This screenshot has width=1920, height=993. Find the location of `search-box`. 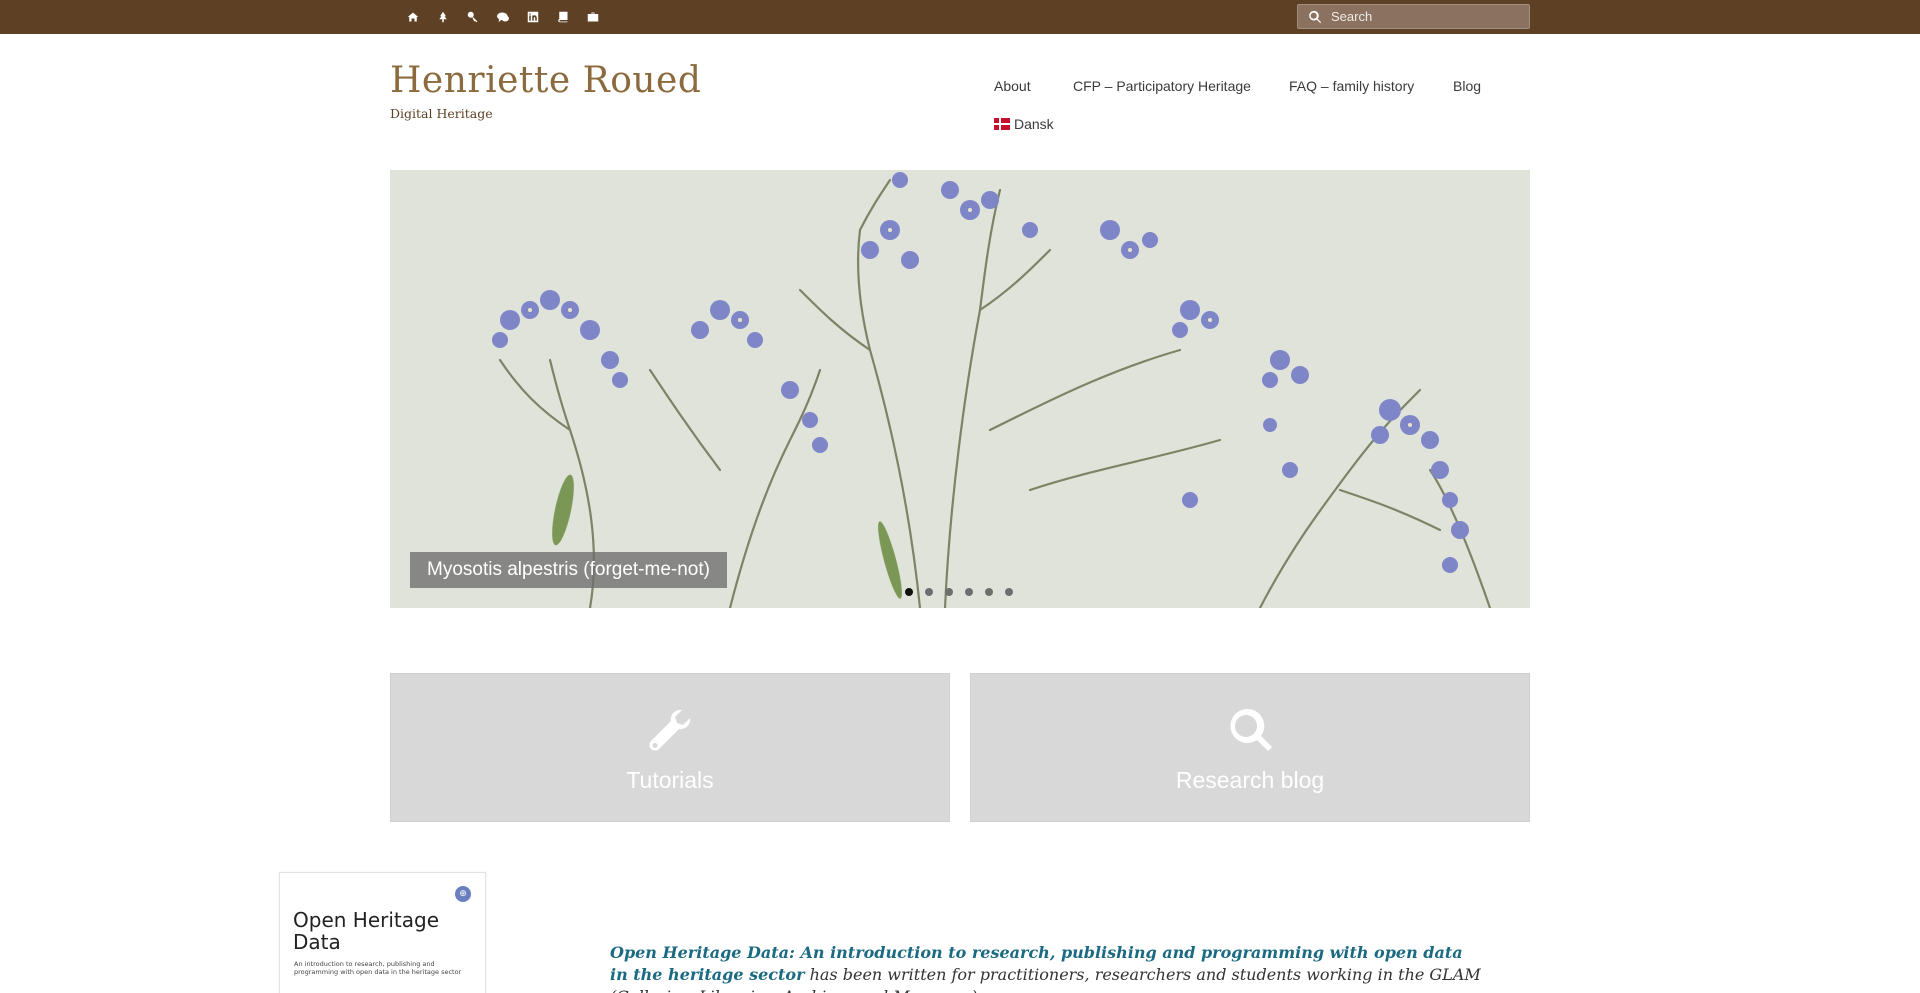

search-box is located at coordinates (1413, 16).